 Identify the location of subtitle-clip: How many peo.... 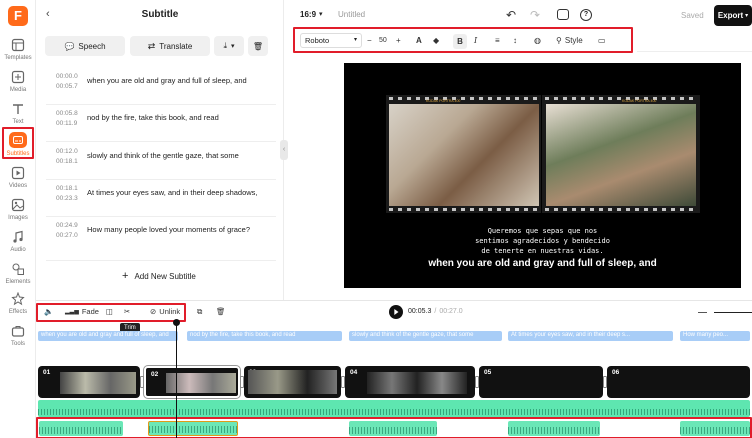
(715, 336).